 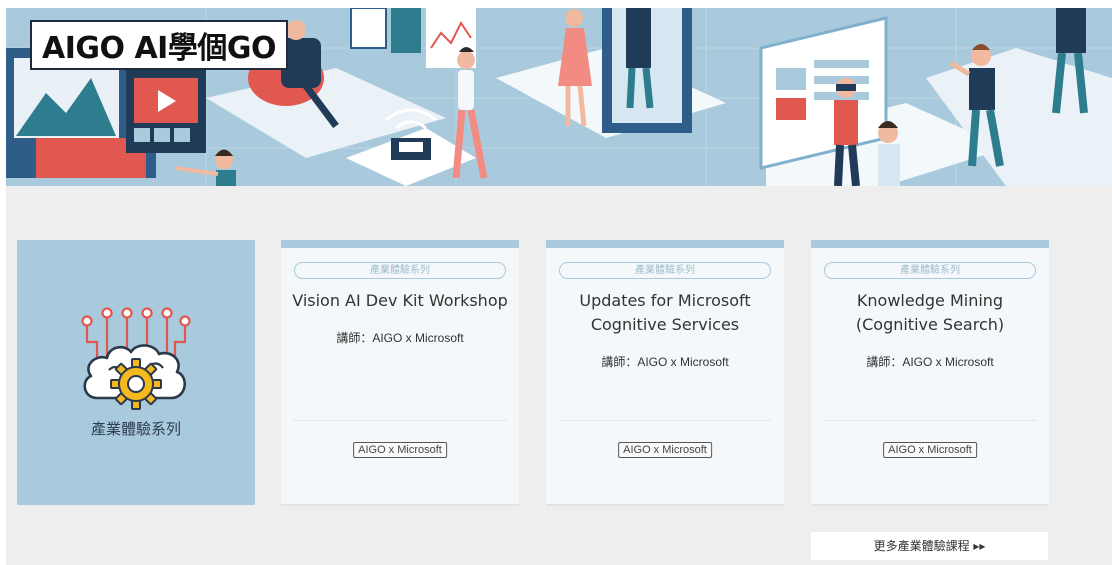 What do you see at coordinates (136, 358) in the screenshot?
I see `brain-gear-icon` at bounding box center [136, 358].